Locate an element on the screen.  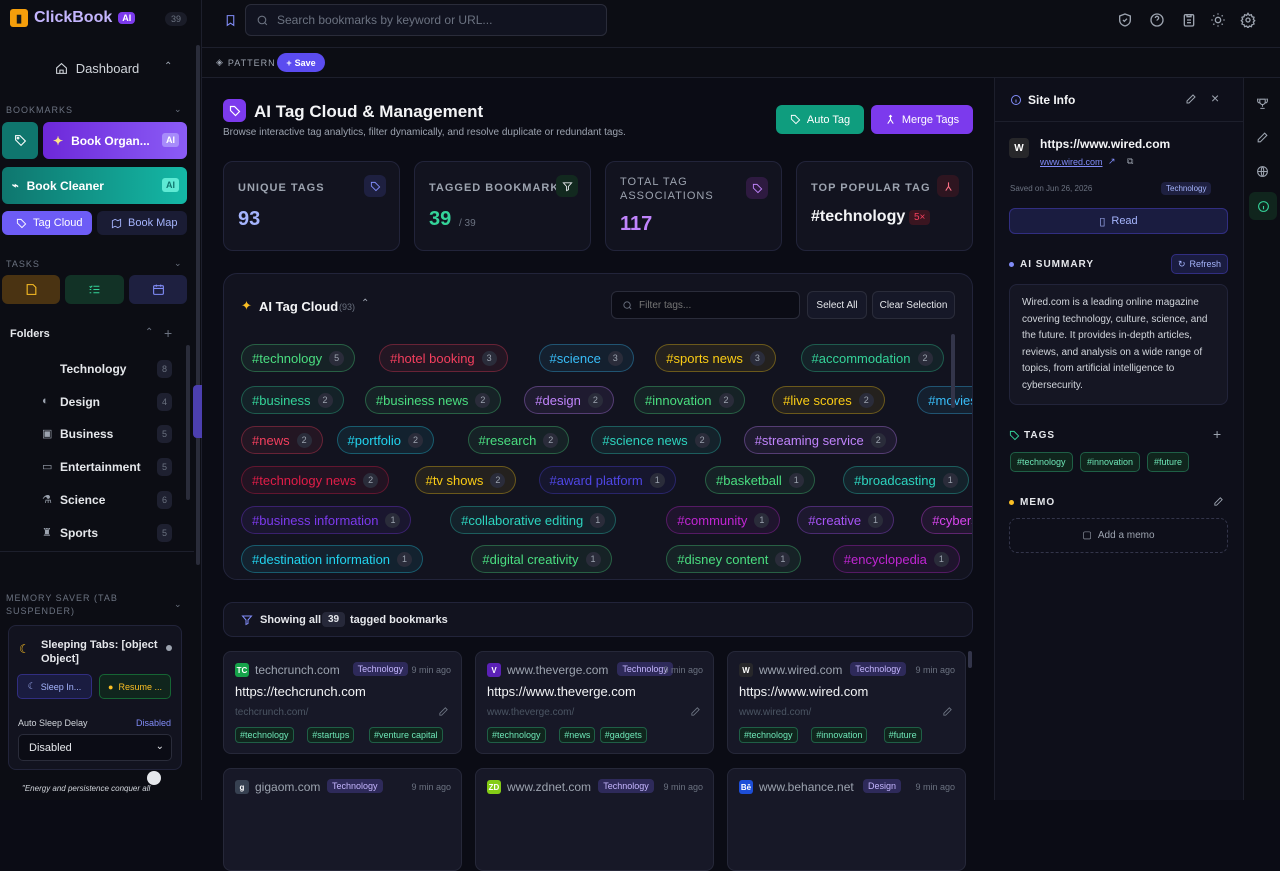
site-url: https://www.wired.com is located at coordinates (1105, 144).